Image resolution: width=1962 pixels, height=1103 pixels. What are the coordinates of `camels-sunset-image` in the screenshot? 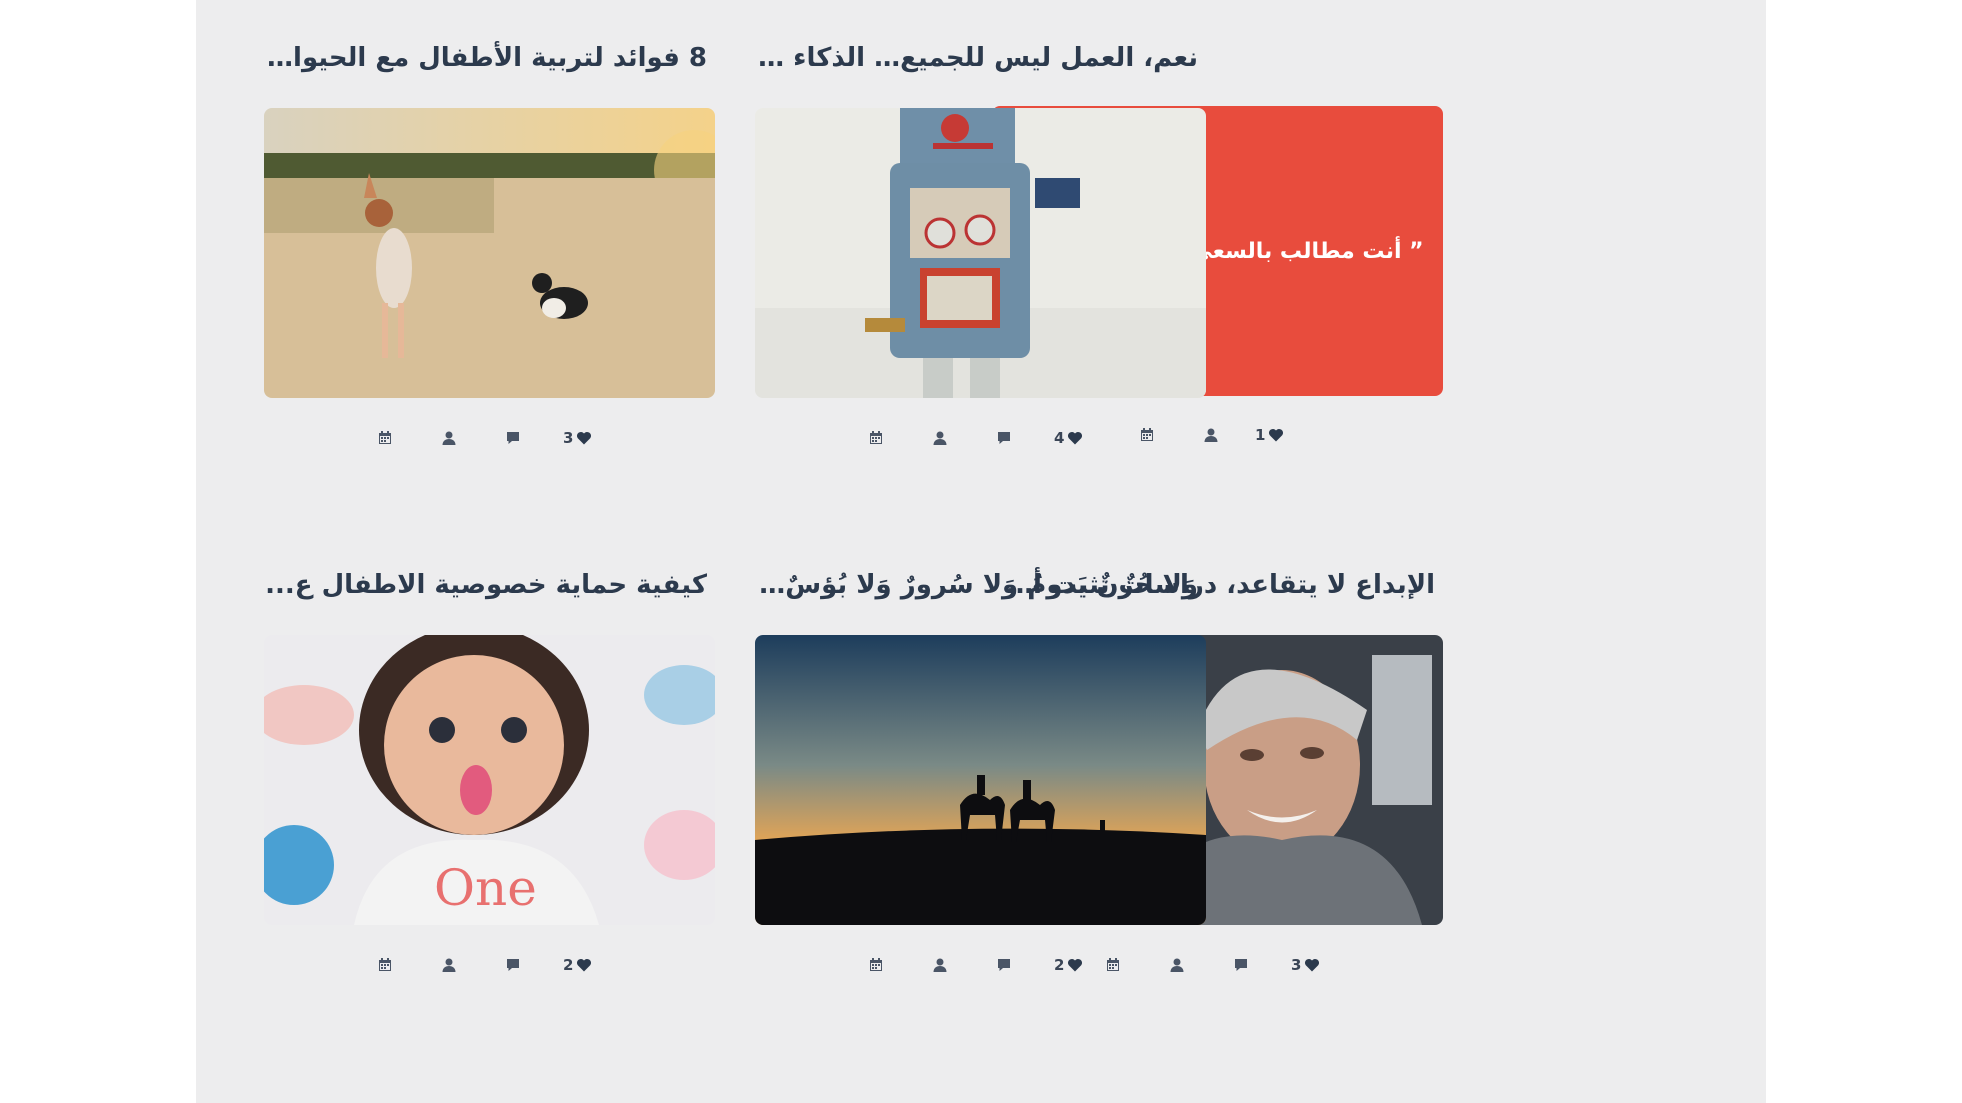 It's located at (980, 780).